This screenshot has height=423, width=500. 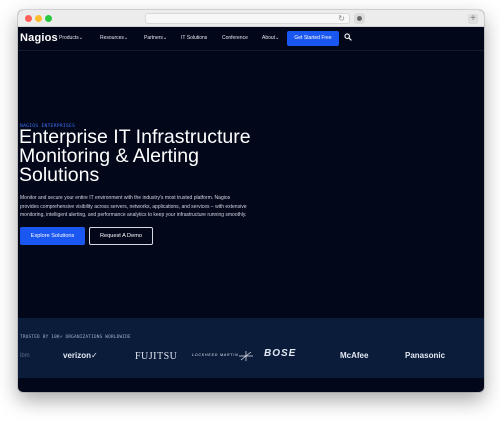 I want to click on nav-item-conference: Conference, so click(x=235, y=38).